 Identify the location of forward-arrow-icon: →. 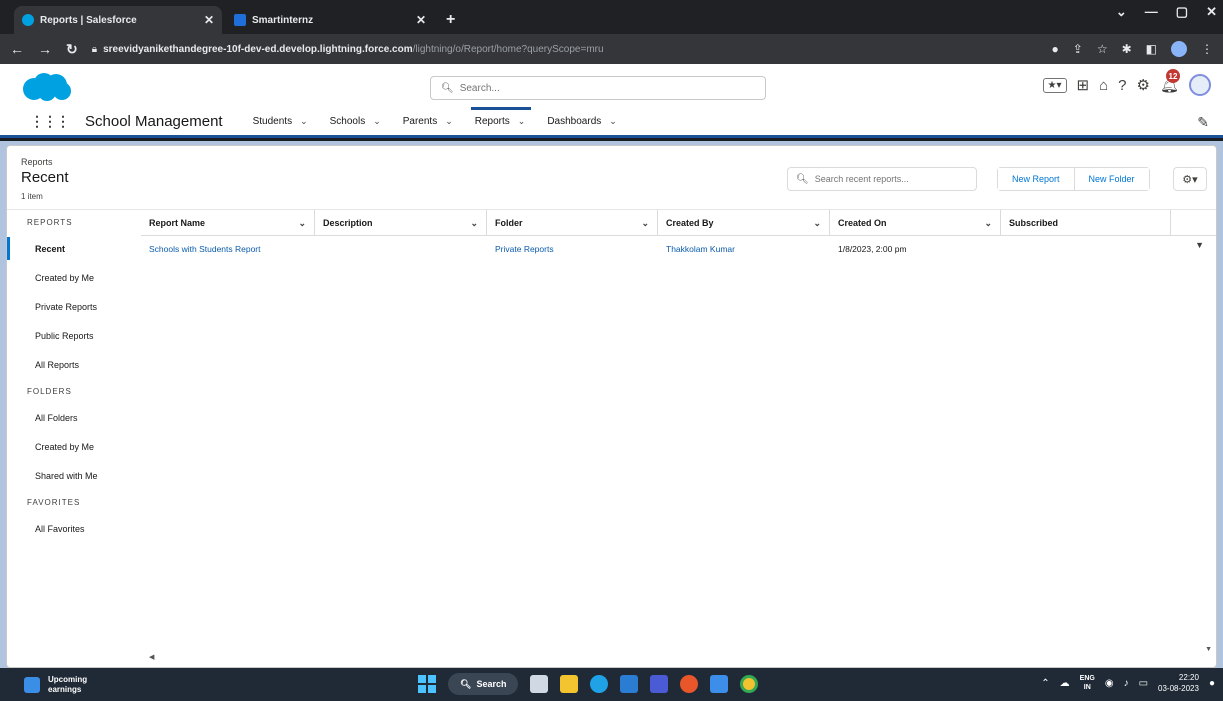
(45, 49).